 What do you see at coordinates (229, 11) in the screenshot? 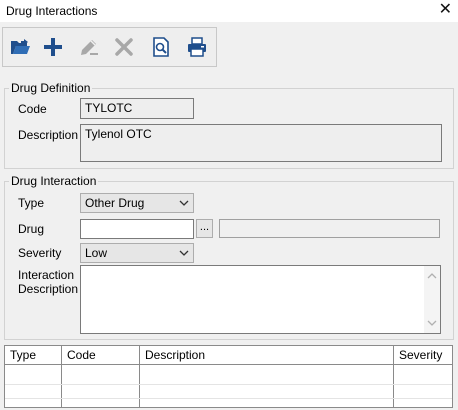
I see `title-bar: Drug Interactions ✕` at bounding box center [229, 11].